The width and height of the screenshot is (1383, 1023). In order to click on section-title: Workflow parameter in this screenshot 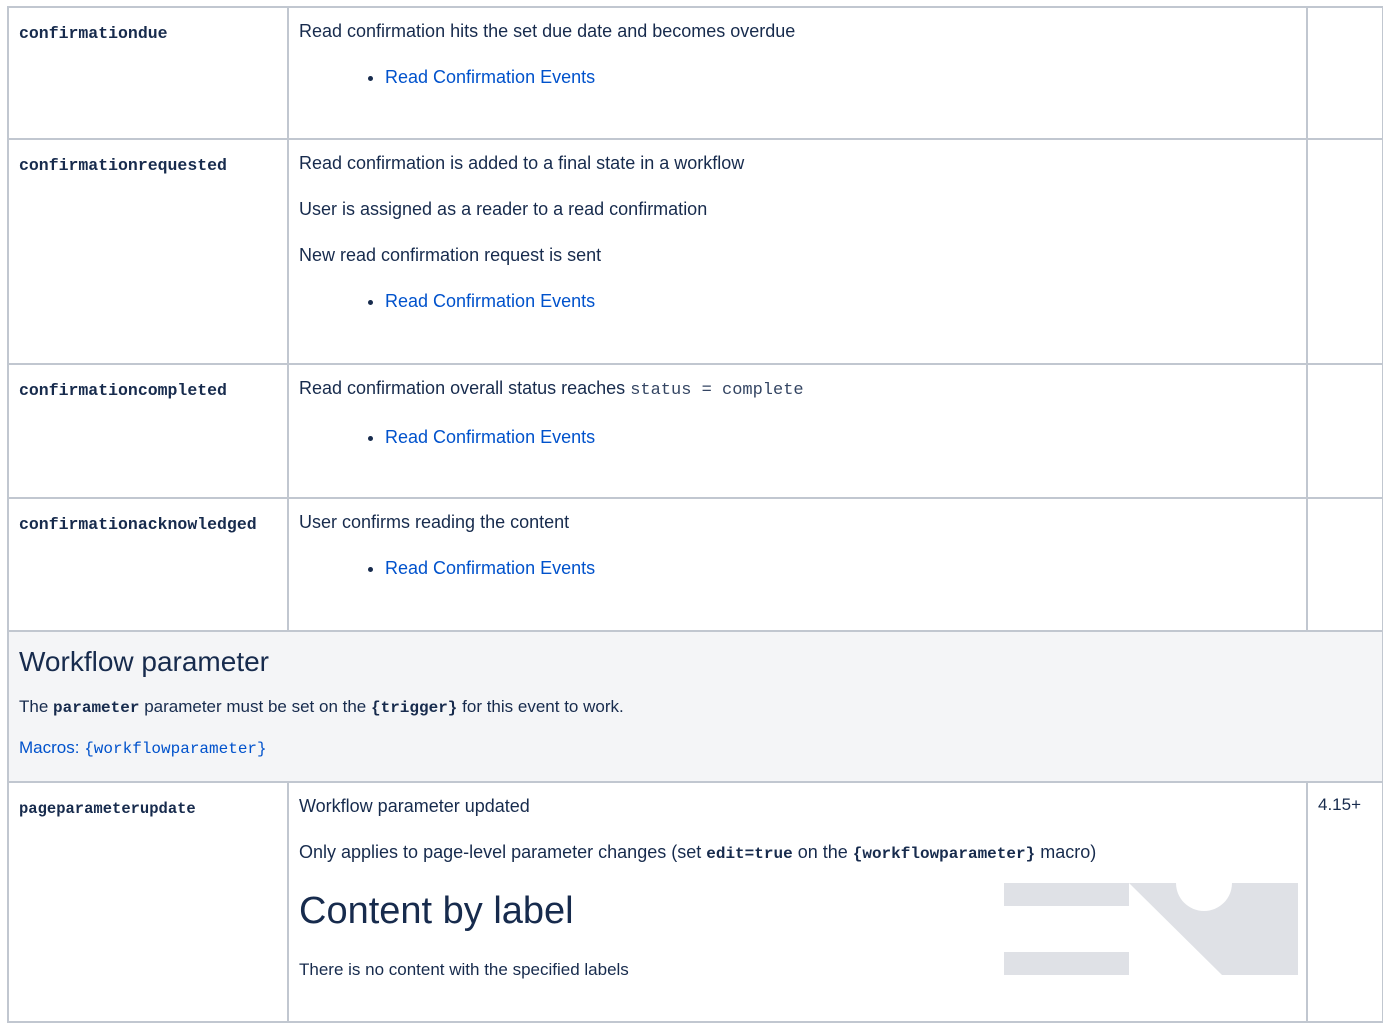, I will do `click(144, 661)`.